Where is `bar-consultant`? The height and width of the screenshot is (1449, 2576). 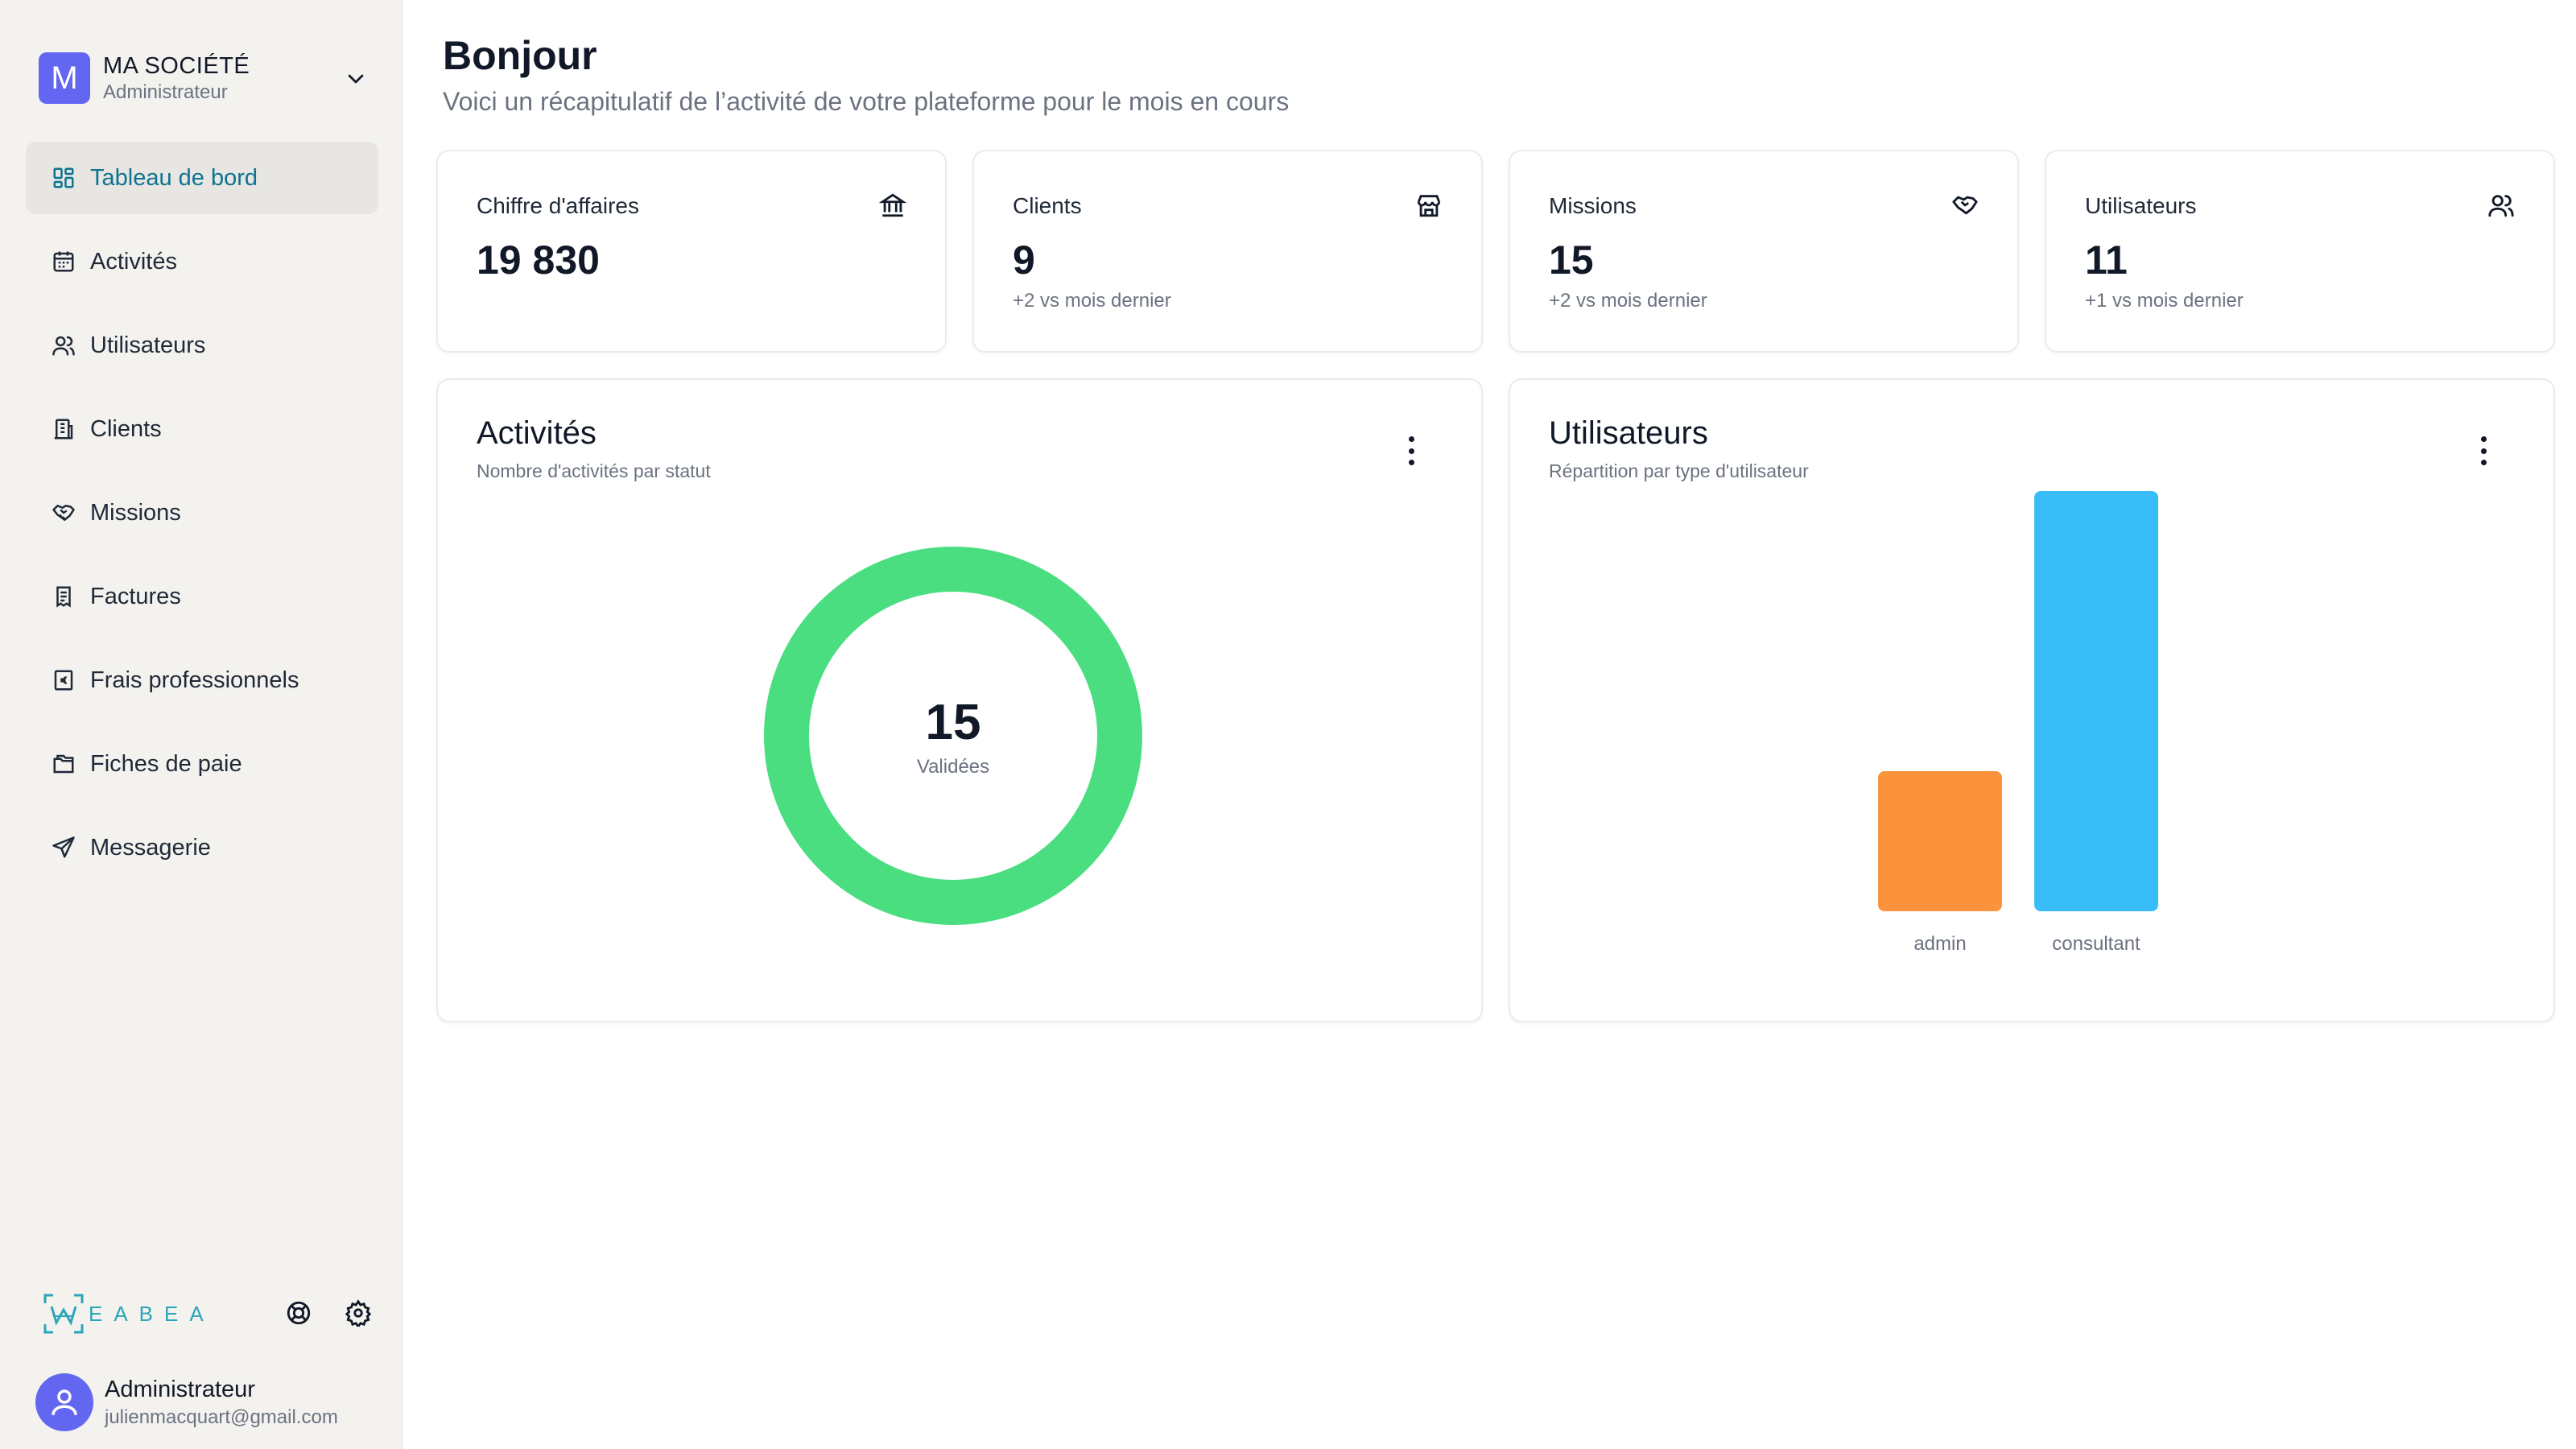 bar-consultant is located at coordinates (2096, 701).